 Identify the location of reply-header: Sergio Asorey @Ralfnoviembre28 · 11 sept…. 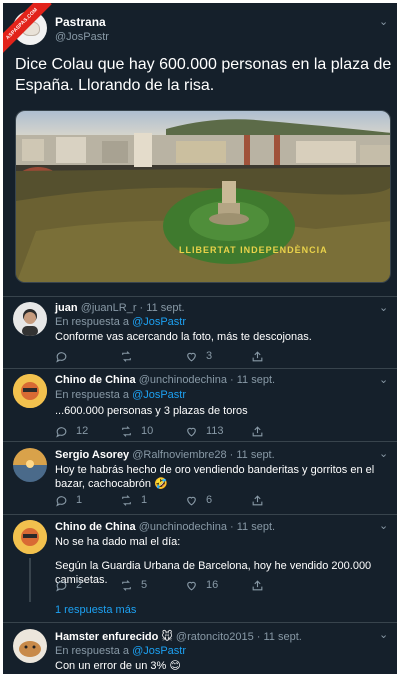
(165, 455).